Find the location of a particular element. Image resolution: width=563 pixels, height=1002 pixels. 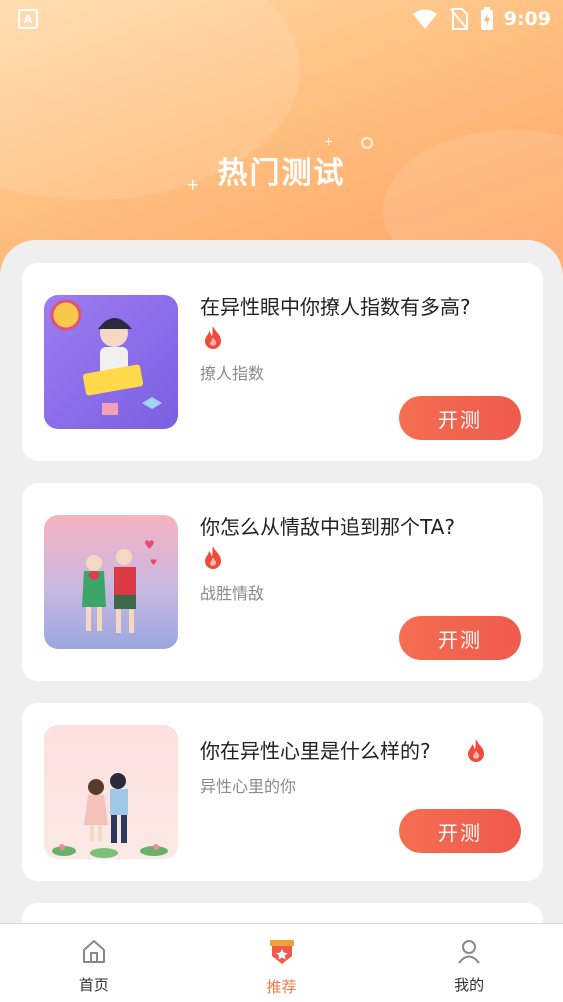

tab-mine: 我的 is located at coordinates (469, 963).